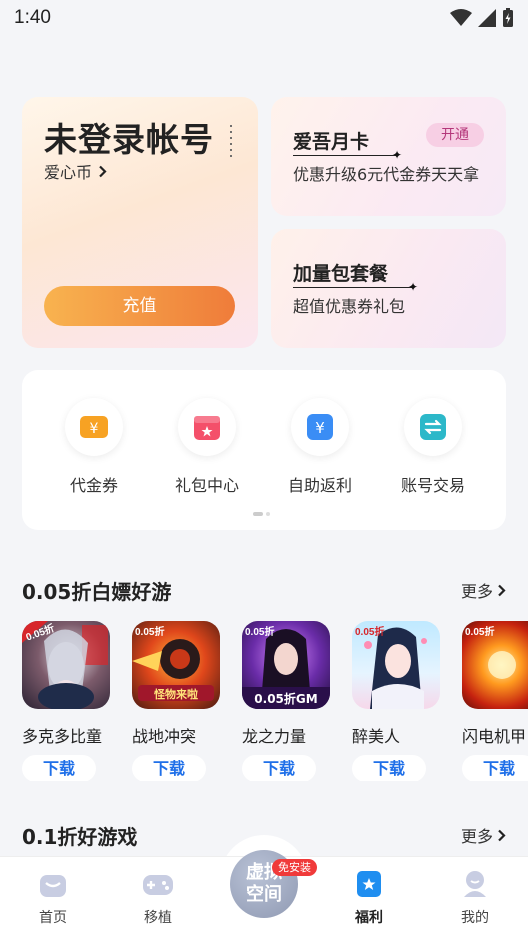  I want to click on profile-icon, so click(475, 884).